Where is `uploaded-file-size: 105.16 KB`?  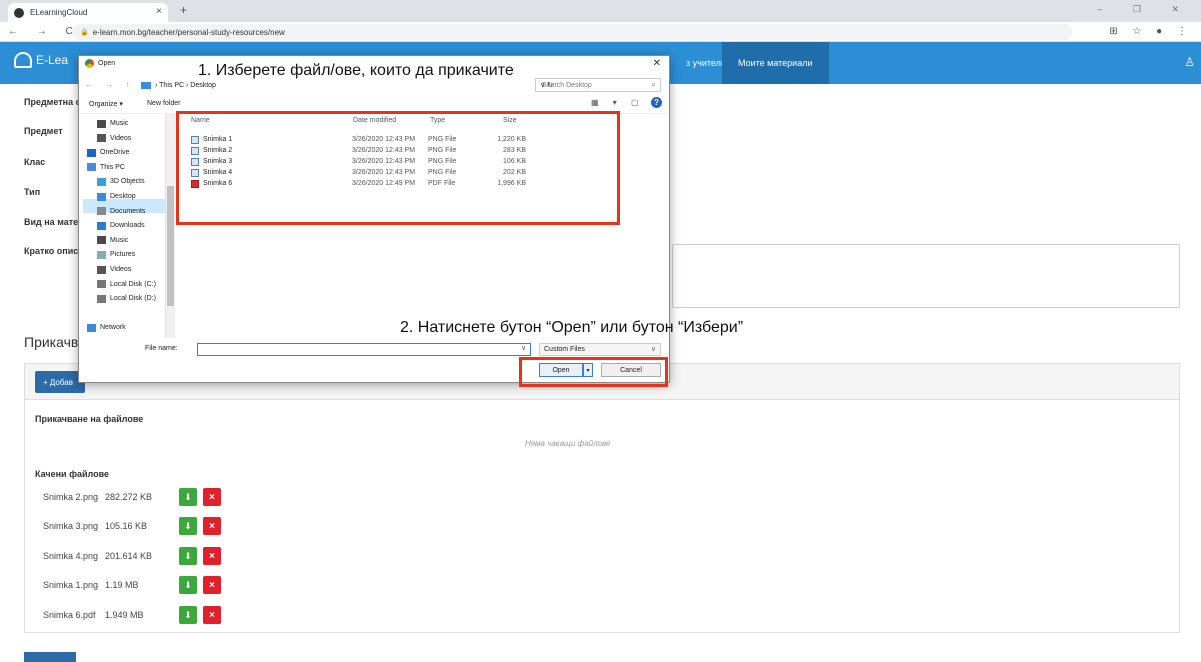
uploaded-file-size: 105.16 KB is located at coordinates (126, 526).